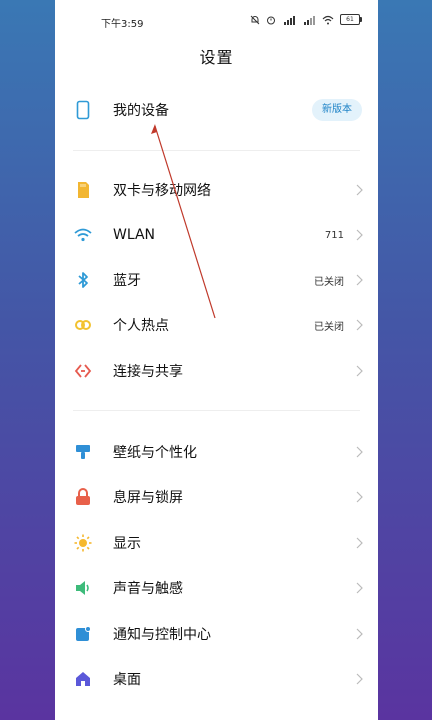 The image size is (432, 720). I want to click on mute-bell-icon, so click(255, 19).